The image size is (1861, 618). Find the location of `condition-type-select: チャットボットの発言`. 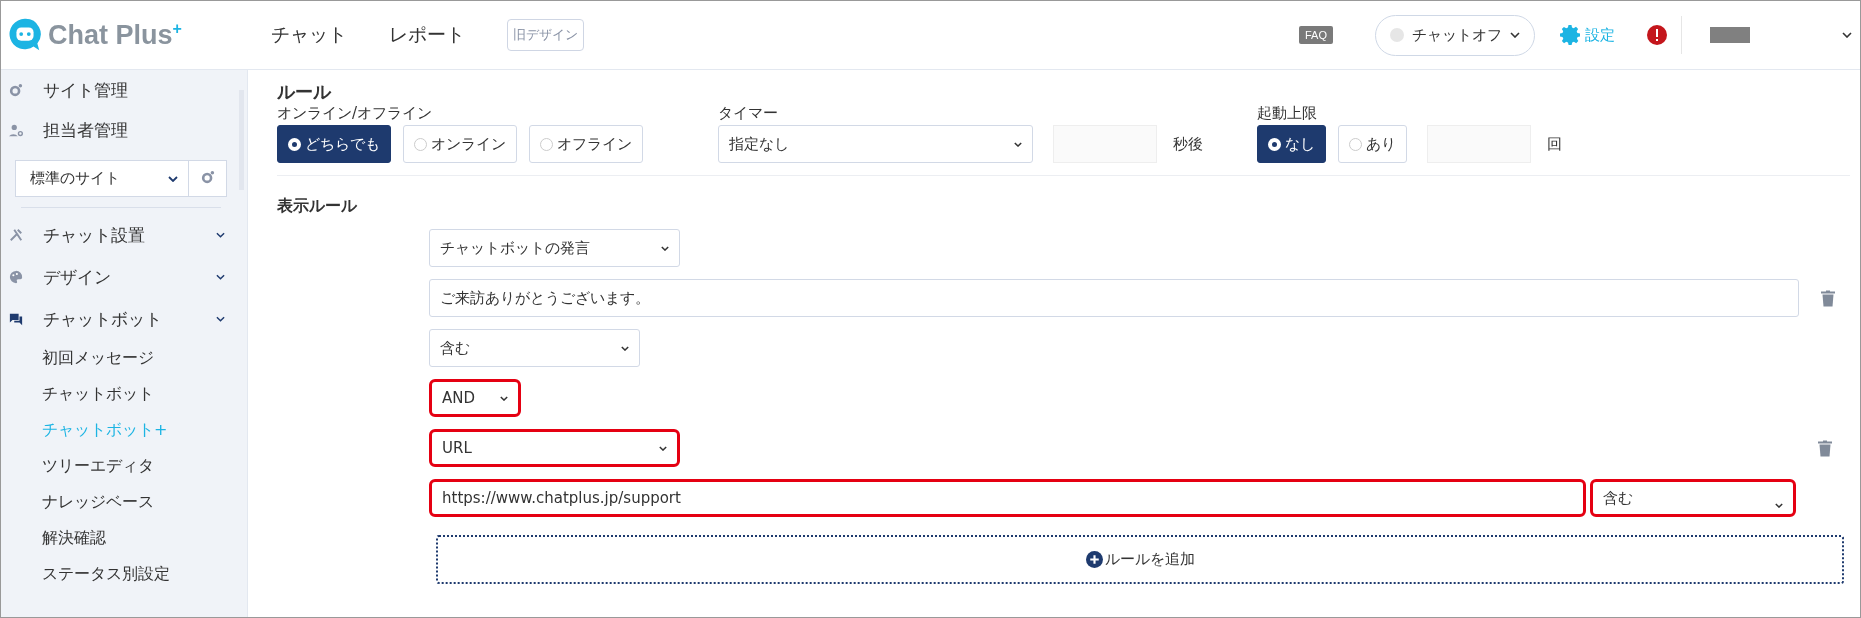

condition-type-select: チャットボットの発言 is located at coordinates (554, 248).